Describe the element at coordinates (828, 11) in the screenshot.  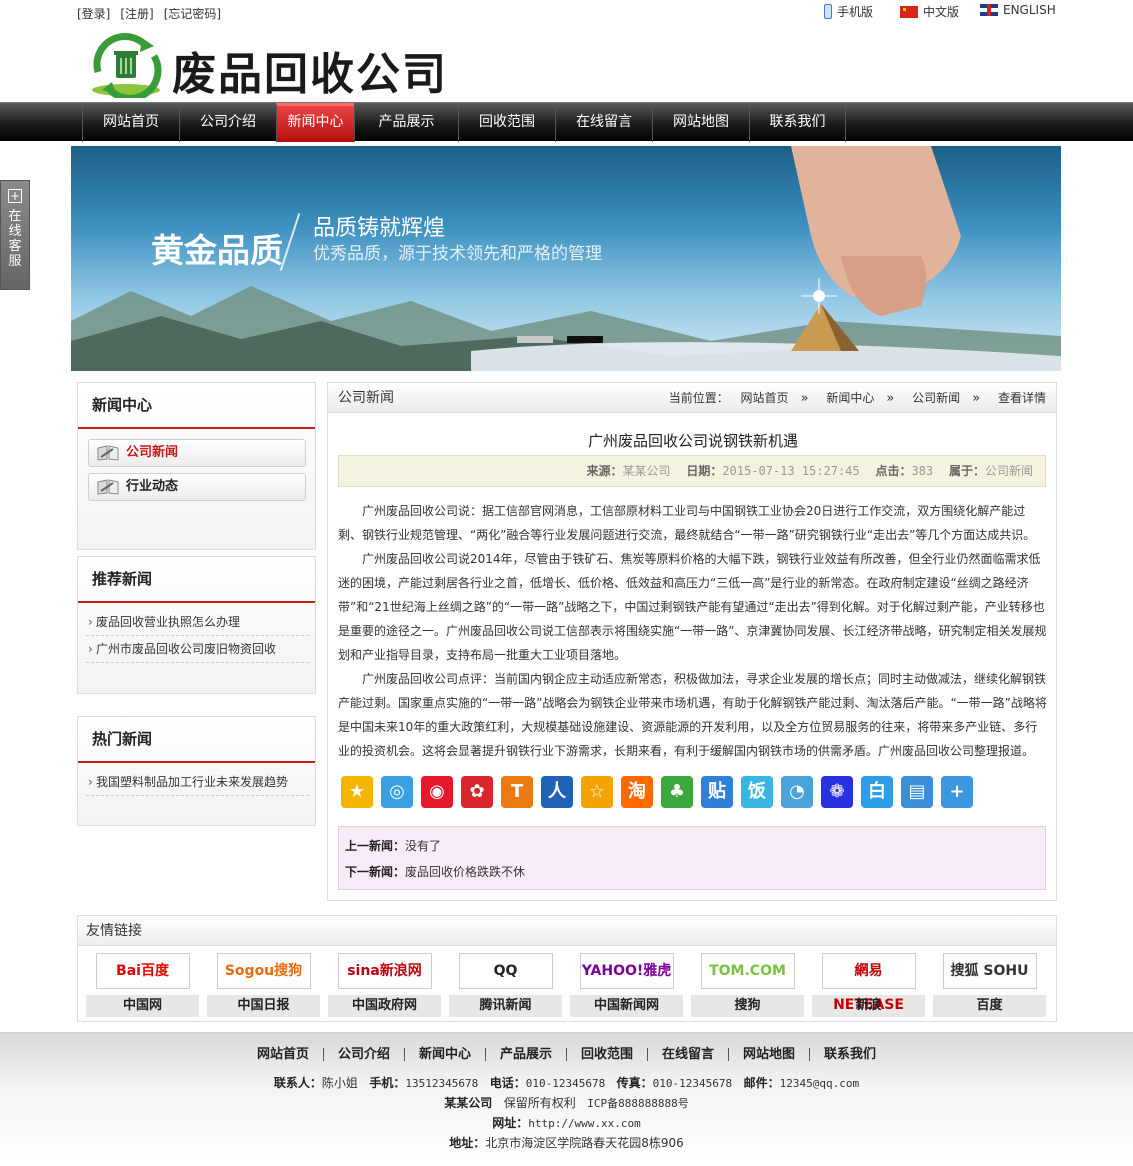
I see `mobile-phone-icon` at that location.